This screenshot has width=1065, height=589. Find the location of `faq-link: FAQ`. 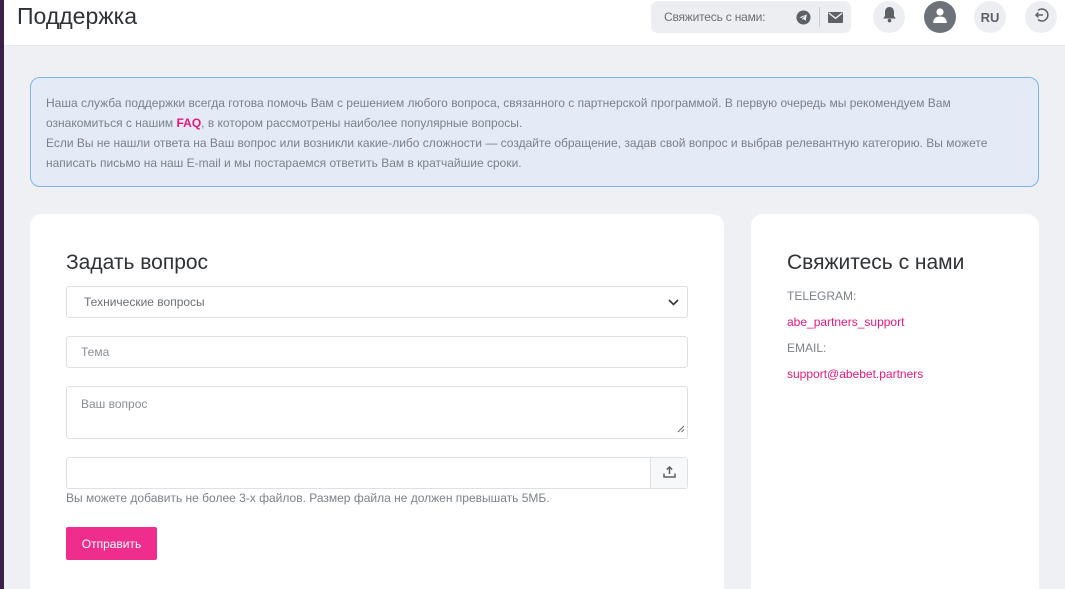

faq-link: FAQ is located at coordinates (188, 123).